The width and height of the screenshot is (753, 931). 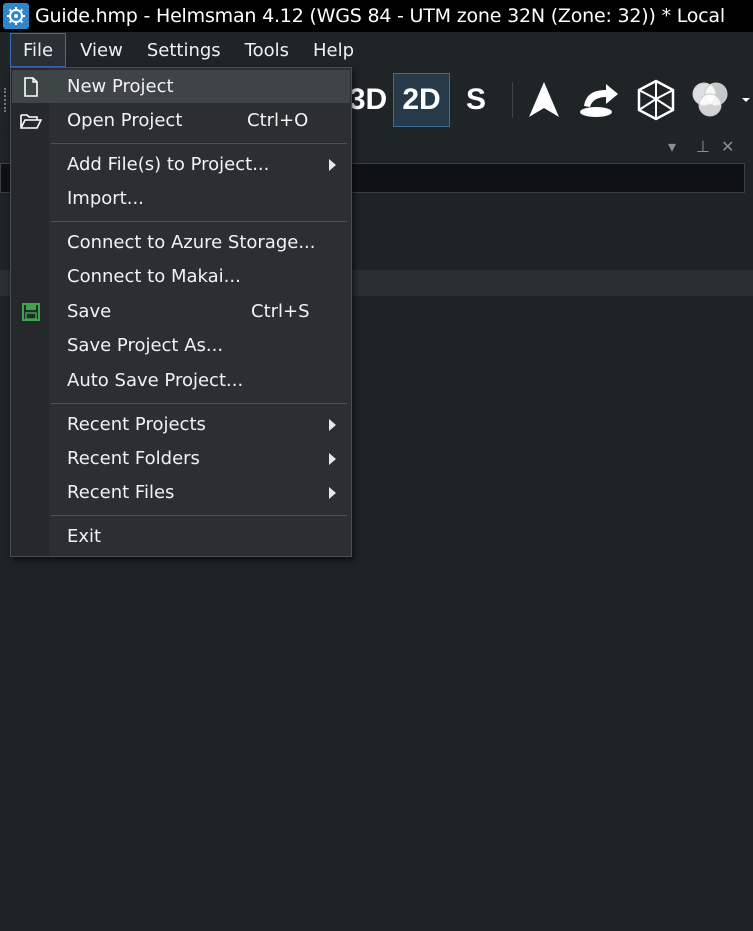 What do you see at coordinates (672, 146) in the screenshot?
I see `panel-dropdown-icon: ▾` at bounding box center [672, 146].